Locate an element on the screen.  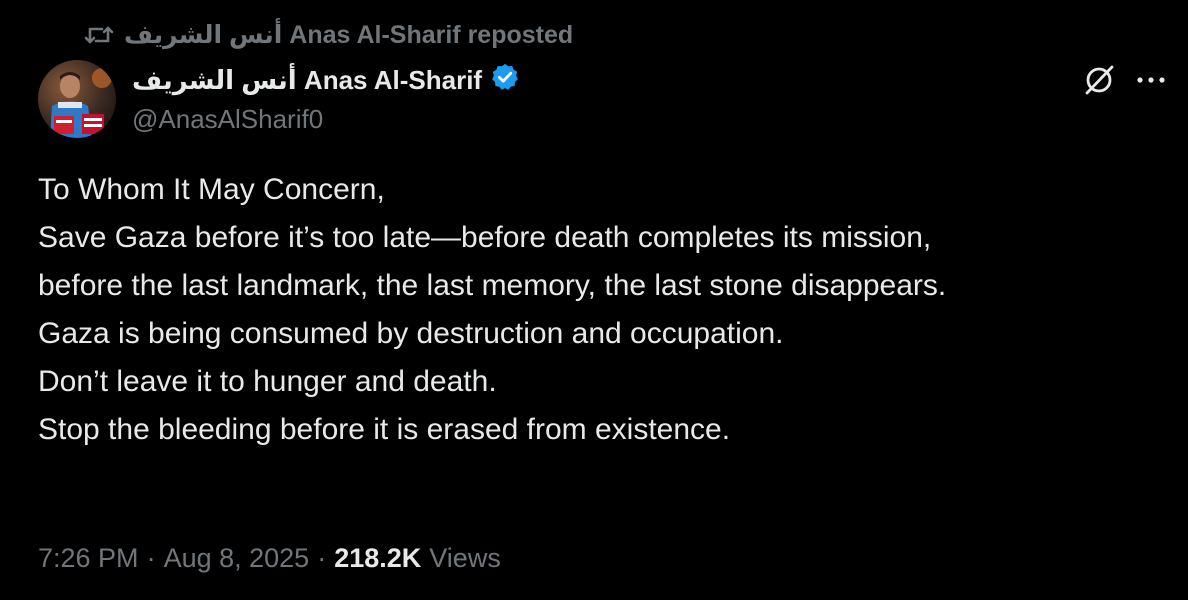
views-count: 218.2K is located at coordinates (377, 558).